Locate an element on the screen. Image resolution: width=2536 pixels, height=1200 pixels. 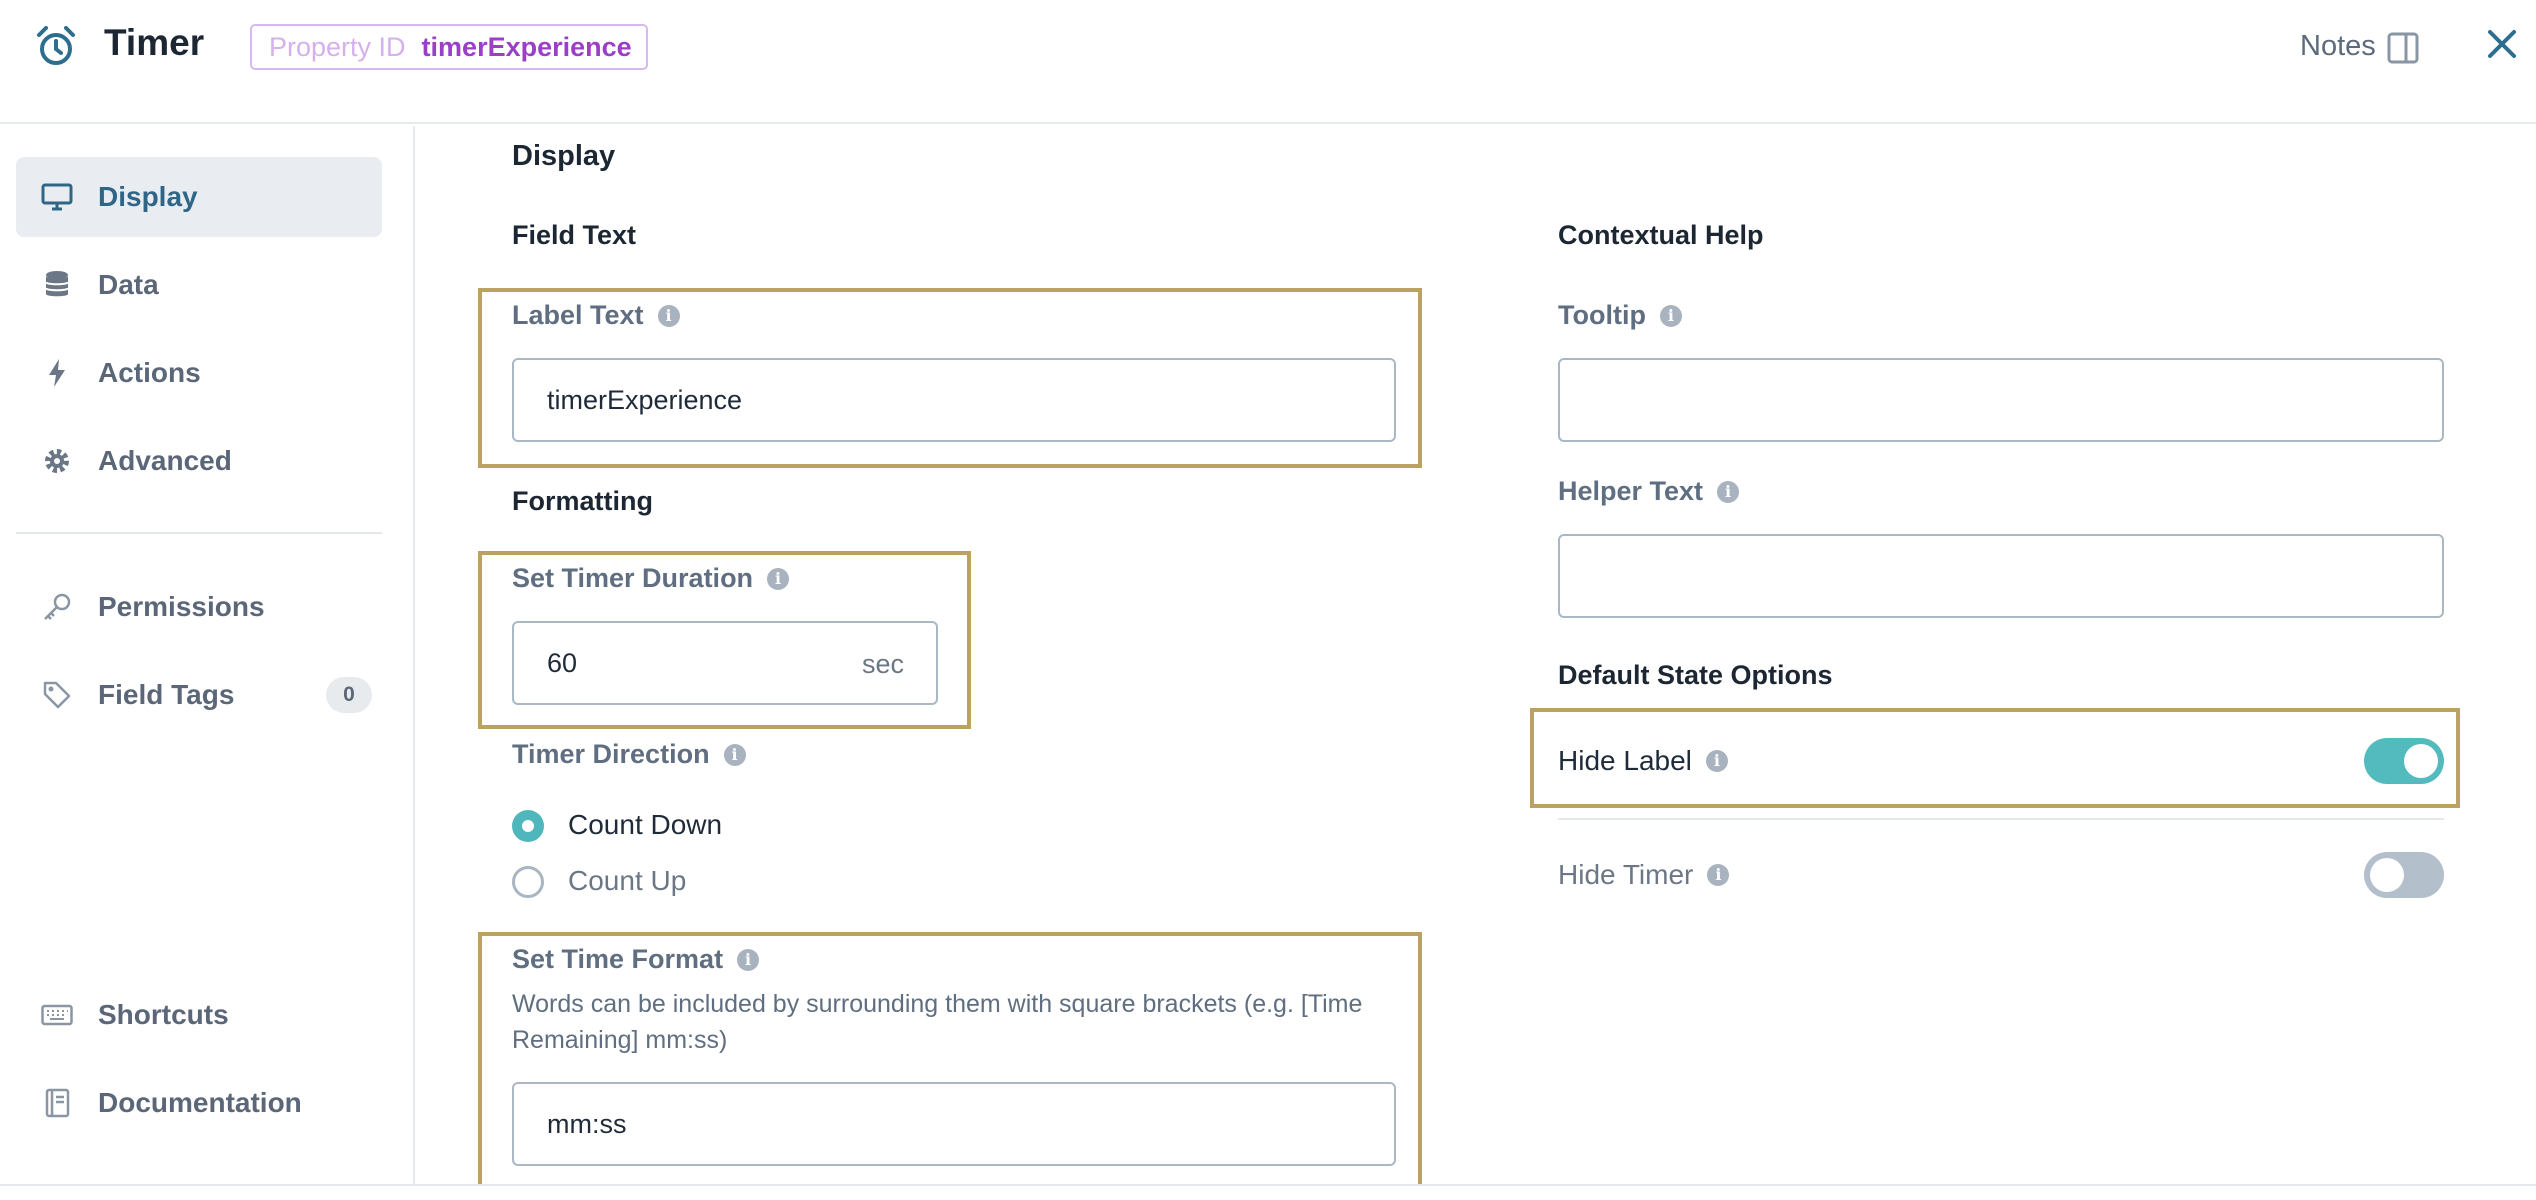
field-text-heading: Field Text is located at coordinates (574, 235).